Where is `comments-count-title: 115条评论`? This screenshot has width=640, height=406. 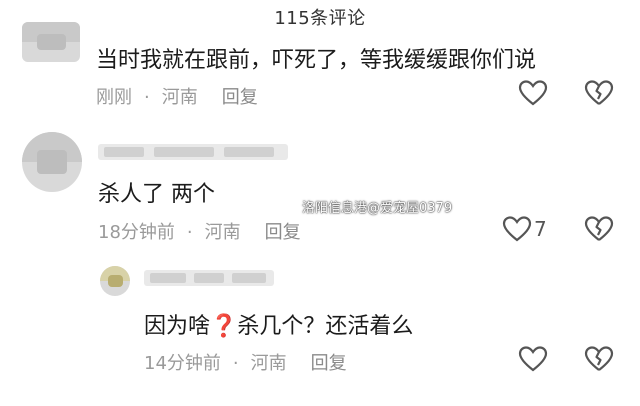 comments-count-title: 115条评论 is located at coordinates (320, 18).